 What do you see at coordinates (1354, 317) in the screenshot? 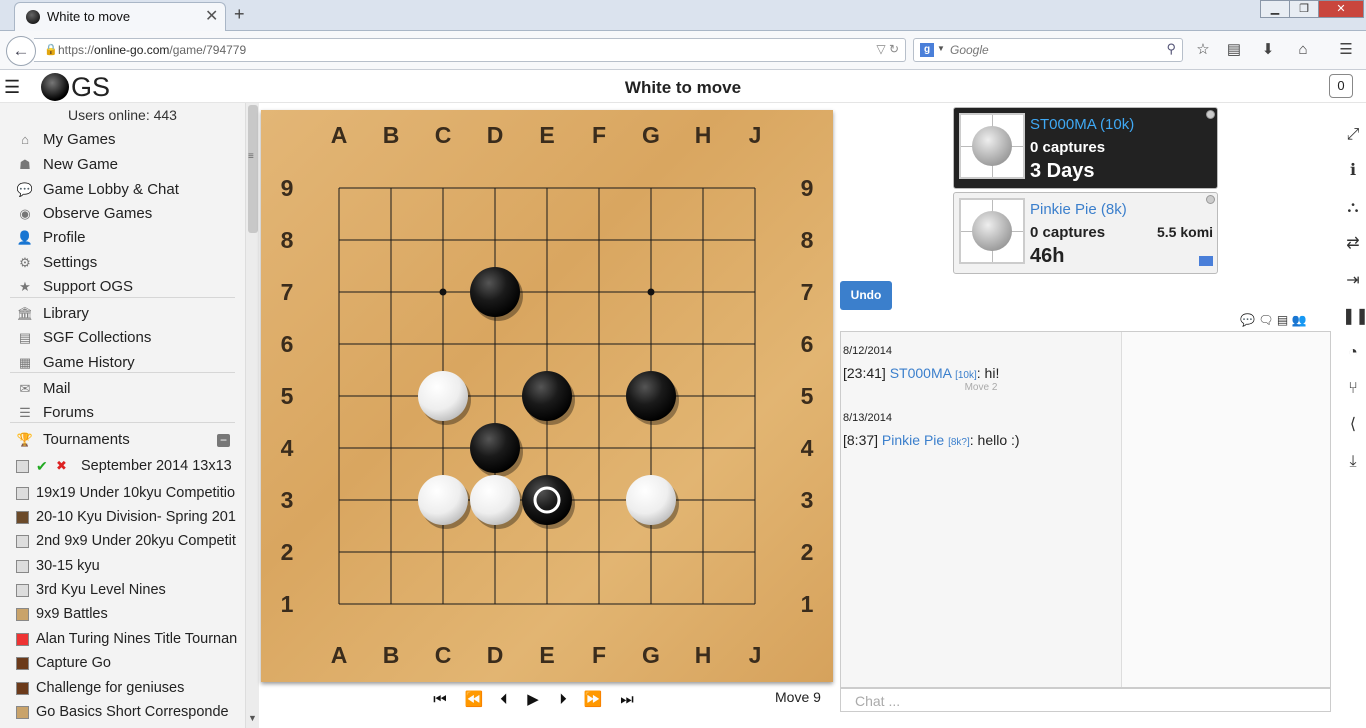
I see `pause-icon: ❚❚` at bounding box center [1354, 317].